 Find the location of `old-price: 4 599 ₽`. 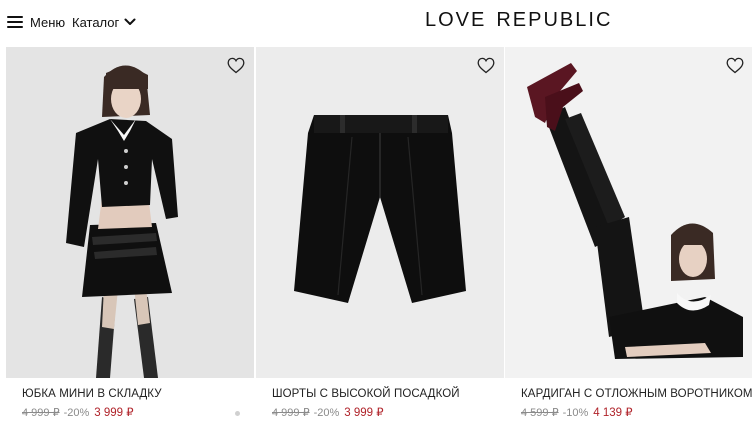

old-price: 4 599 ₽ is located at coordinates (540, 413).